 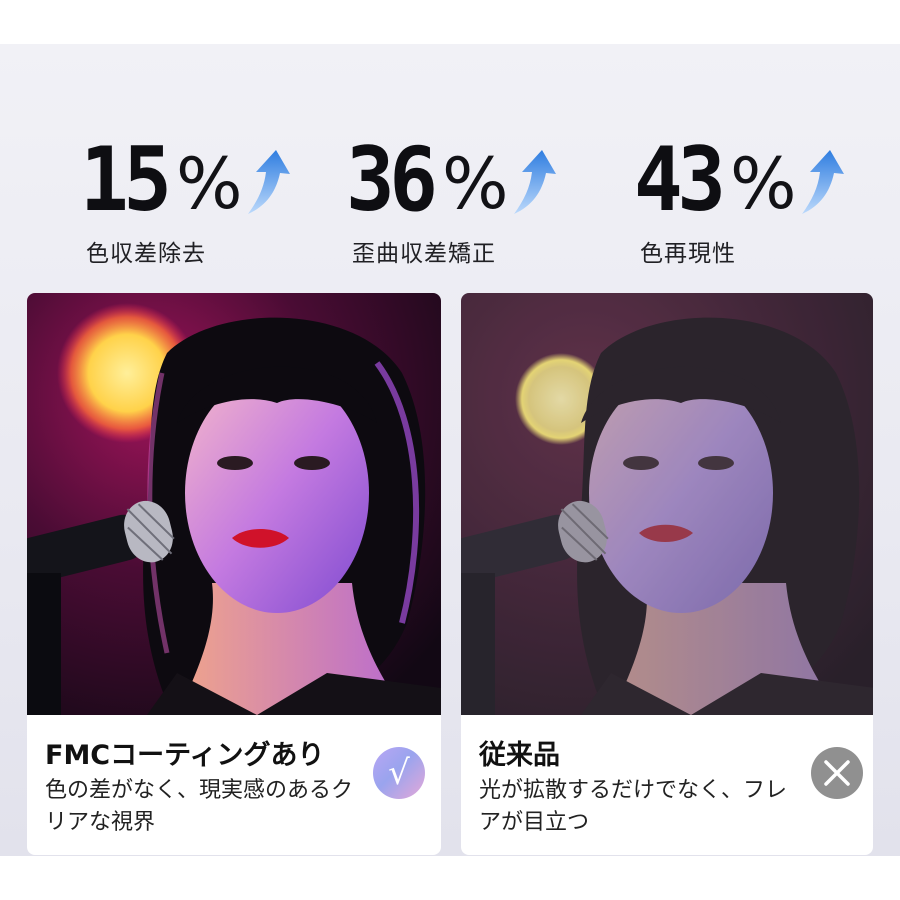 I want to click on card-description: 色の差がなく、現実感のあるクリアな視界, so click(x=199, y=806).